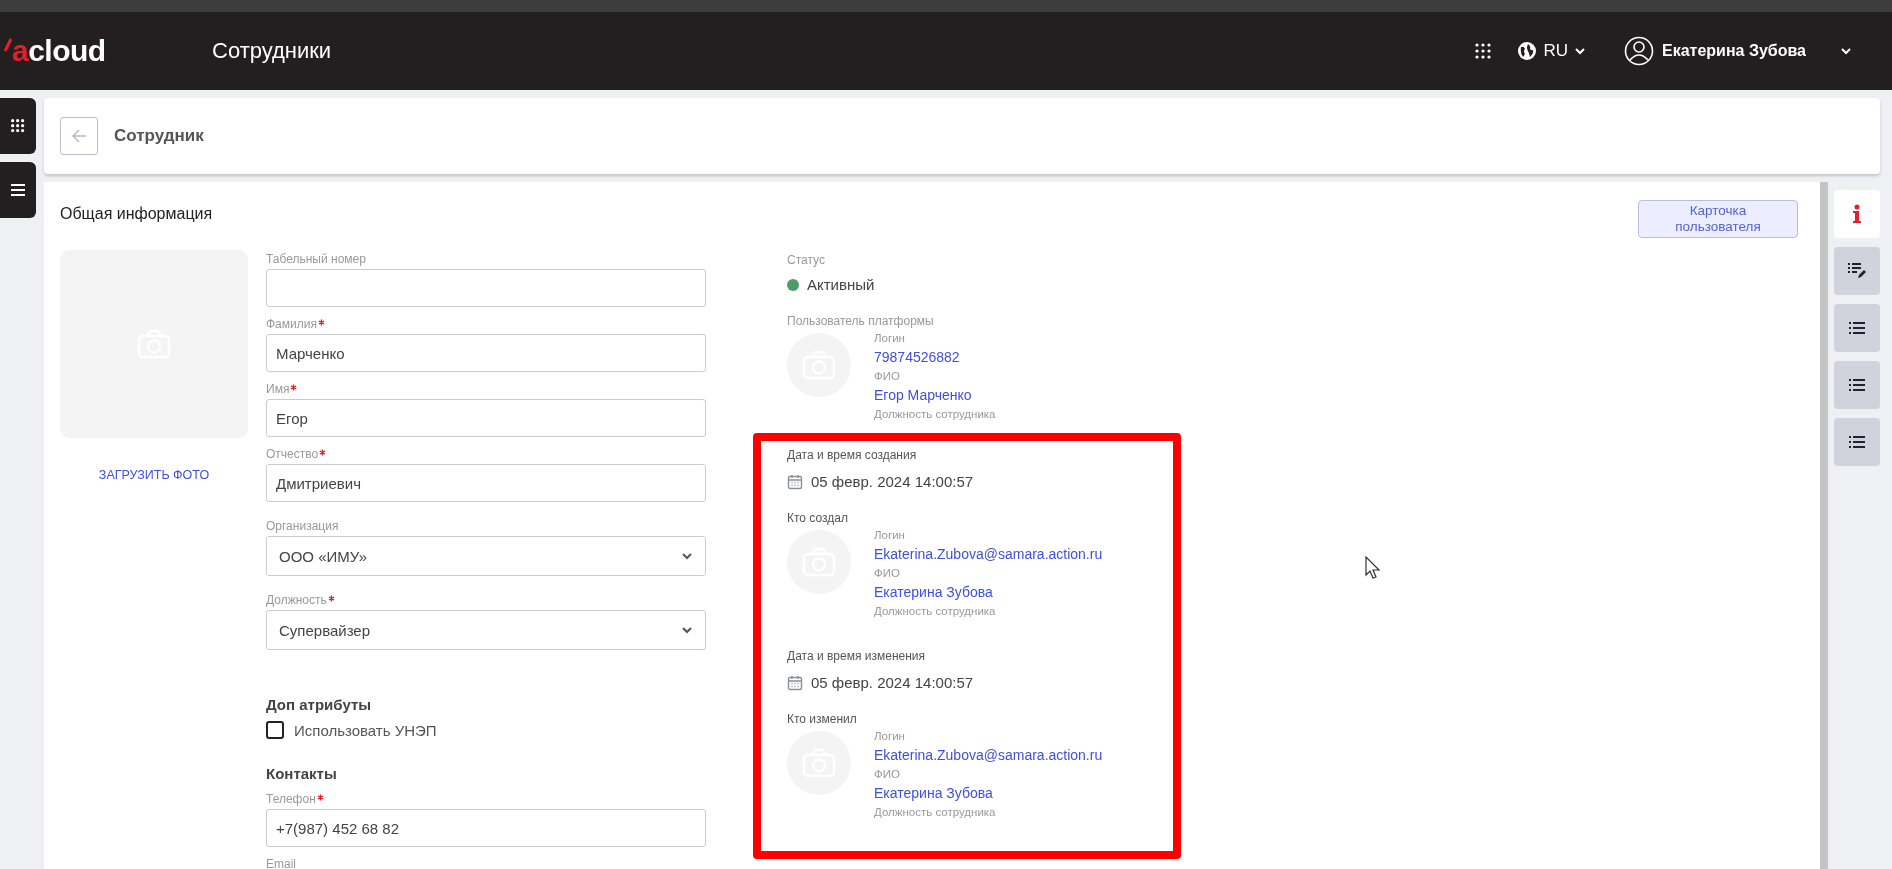  I want to click on page-title: Сотрудник, so click(159, 136).